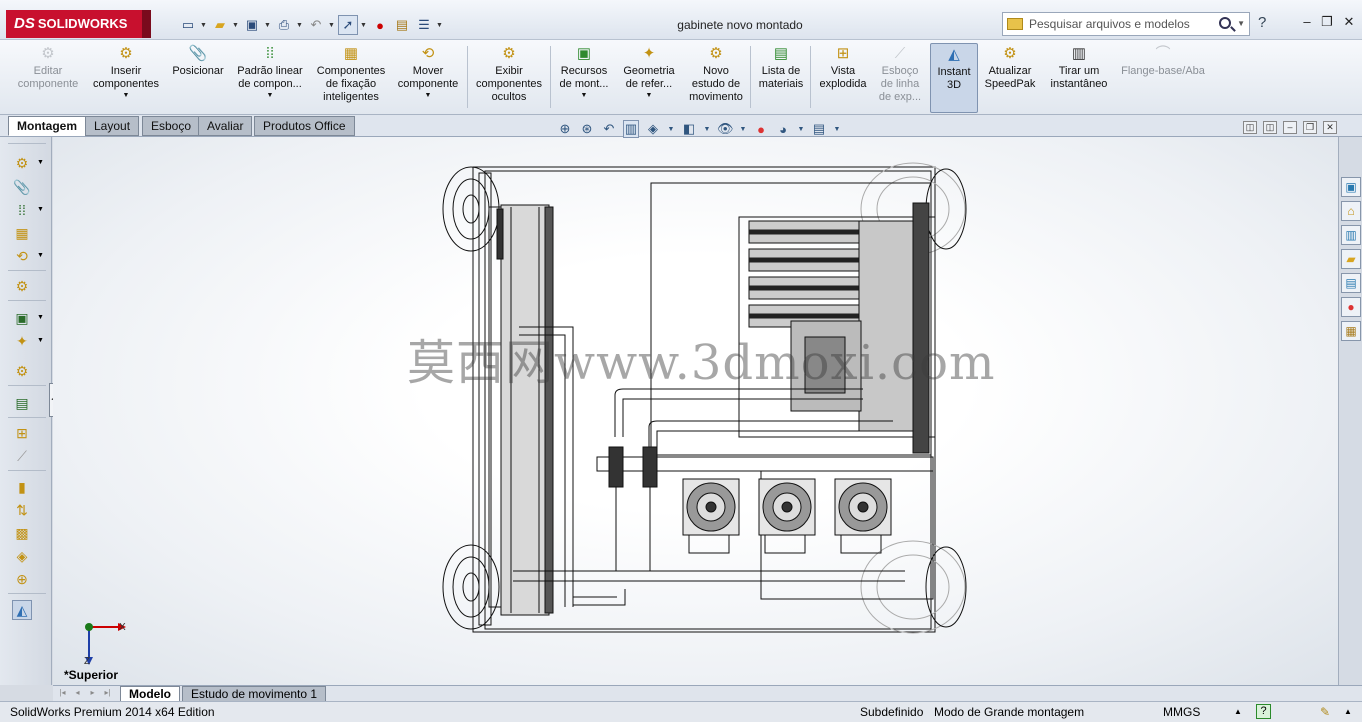 This screenshot has height=722, width=1362. Describe the element at coordinates (1351, 283) in the screenshot. I see `view-palette-icon: ▤` at that location.